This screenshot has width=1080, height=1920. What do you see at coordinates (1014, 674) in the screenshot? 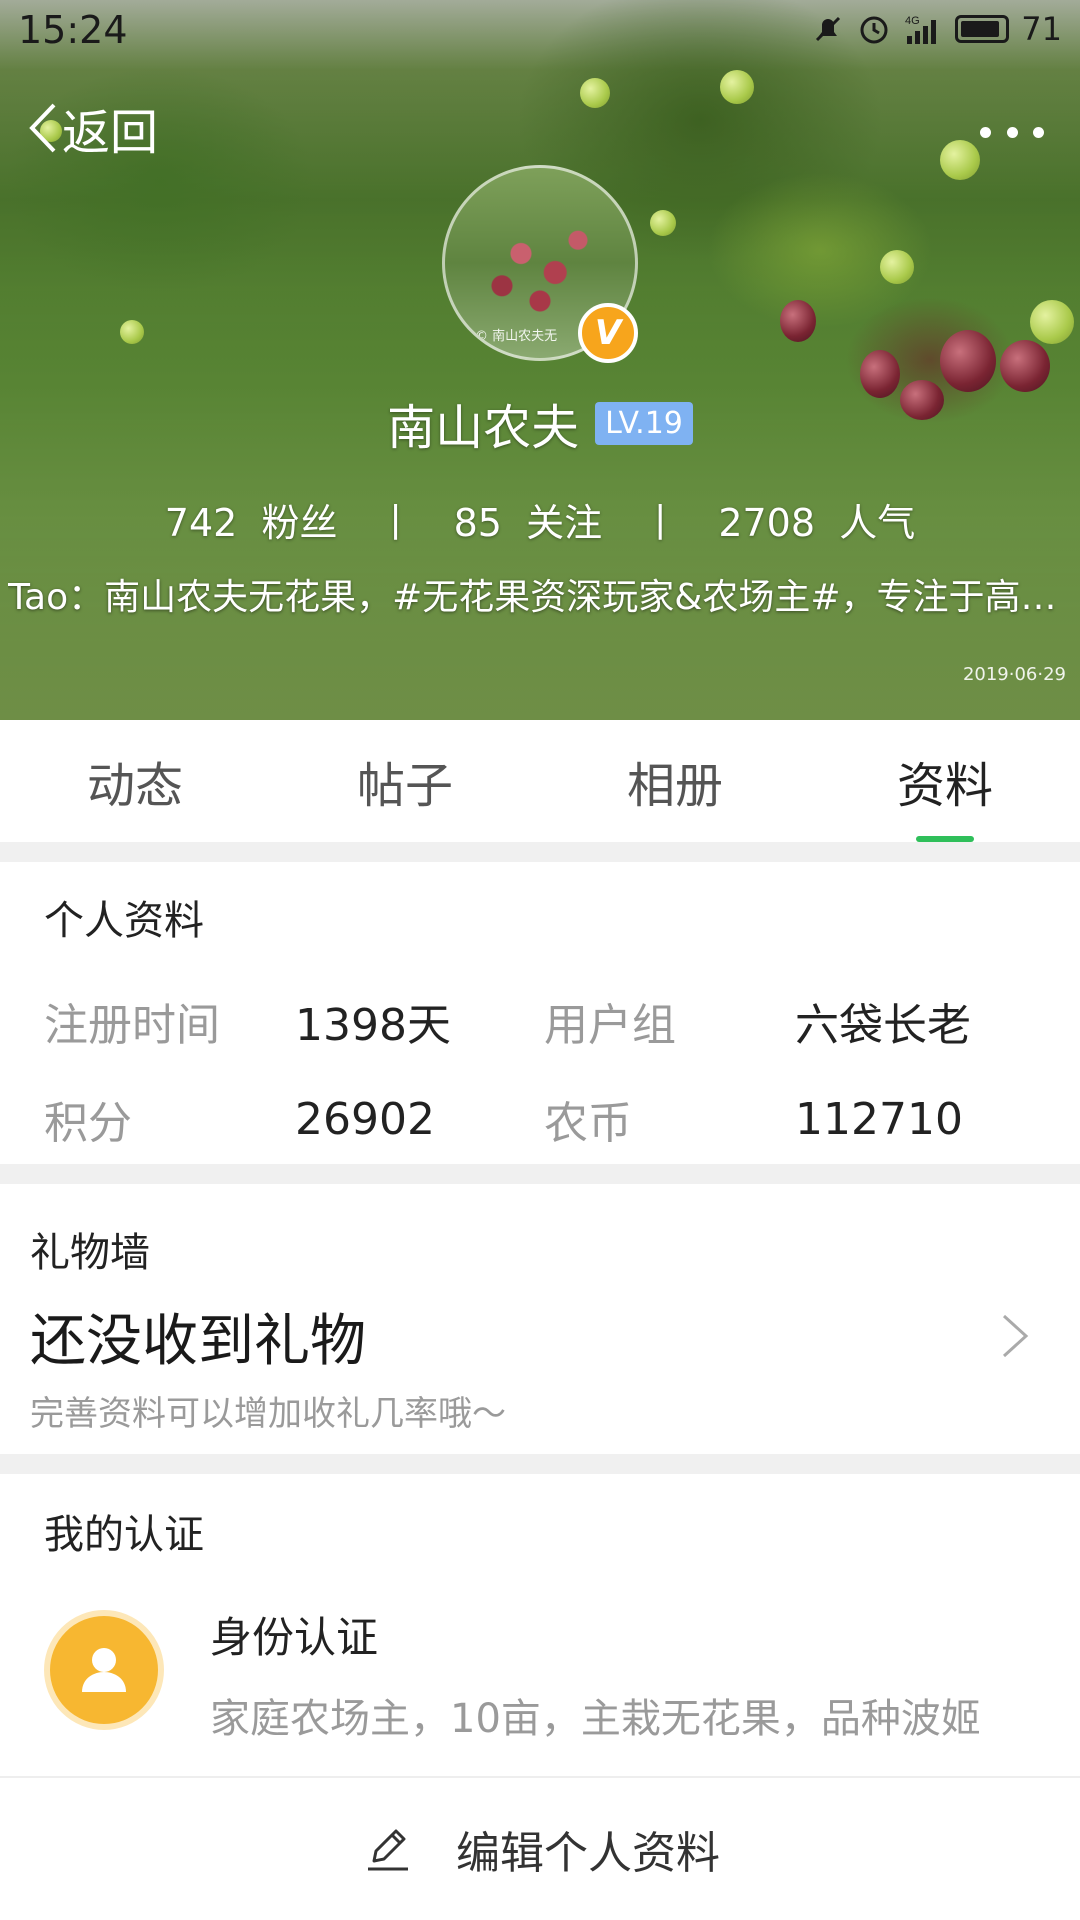
I see `photo-date-stamp: 2019·06·29` at bounding box center [1014, 674].